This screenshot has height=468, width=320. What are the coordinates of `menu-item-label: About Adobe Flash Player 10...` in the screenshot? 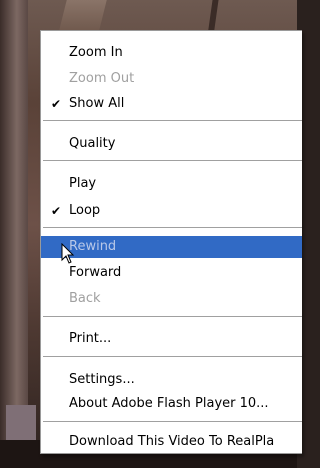 It's located at (169, 403).